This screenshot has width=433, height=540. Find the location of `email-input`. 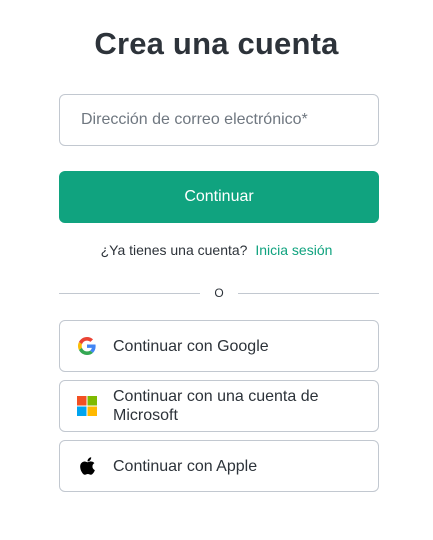

email-input is located at coordinates (229, 120).